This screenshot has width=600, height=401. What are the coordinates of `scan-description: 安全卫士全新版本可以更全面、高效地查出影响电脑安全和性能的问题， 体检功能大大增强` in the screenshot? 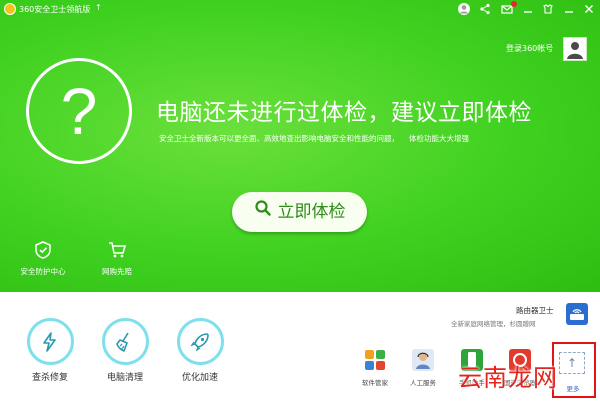 It's located at (314, 138).